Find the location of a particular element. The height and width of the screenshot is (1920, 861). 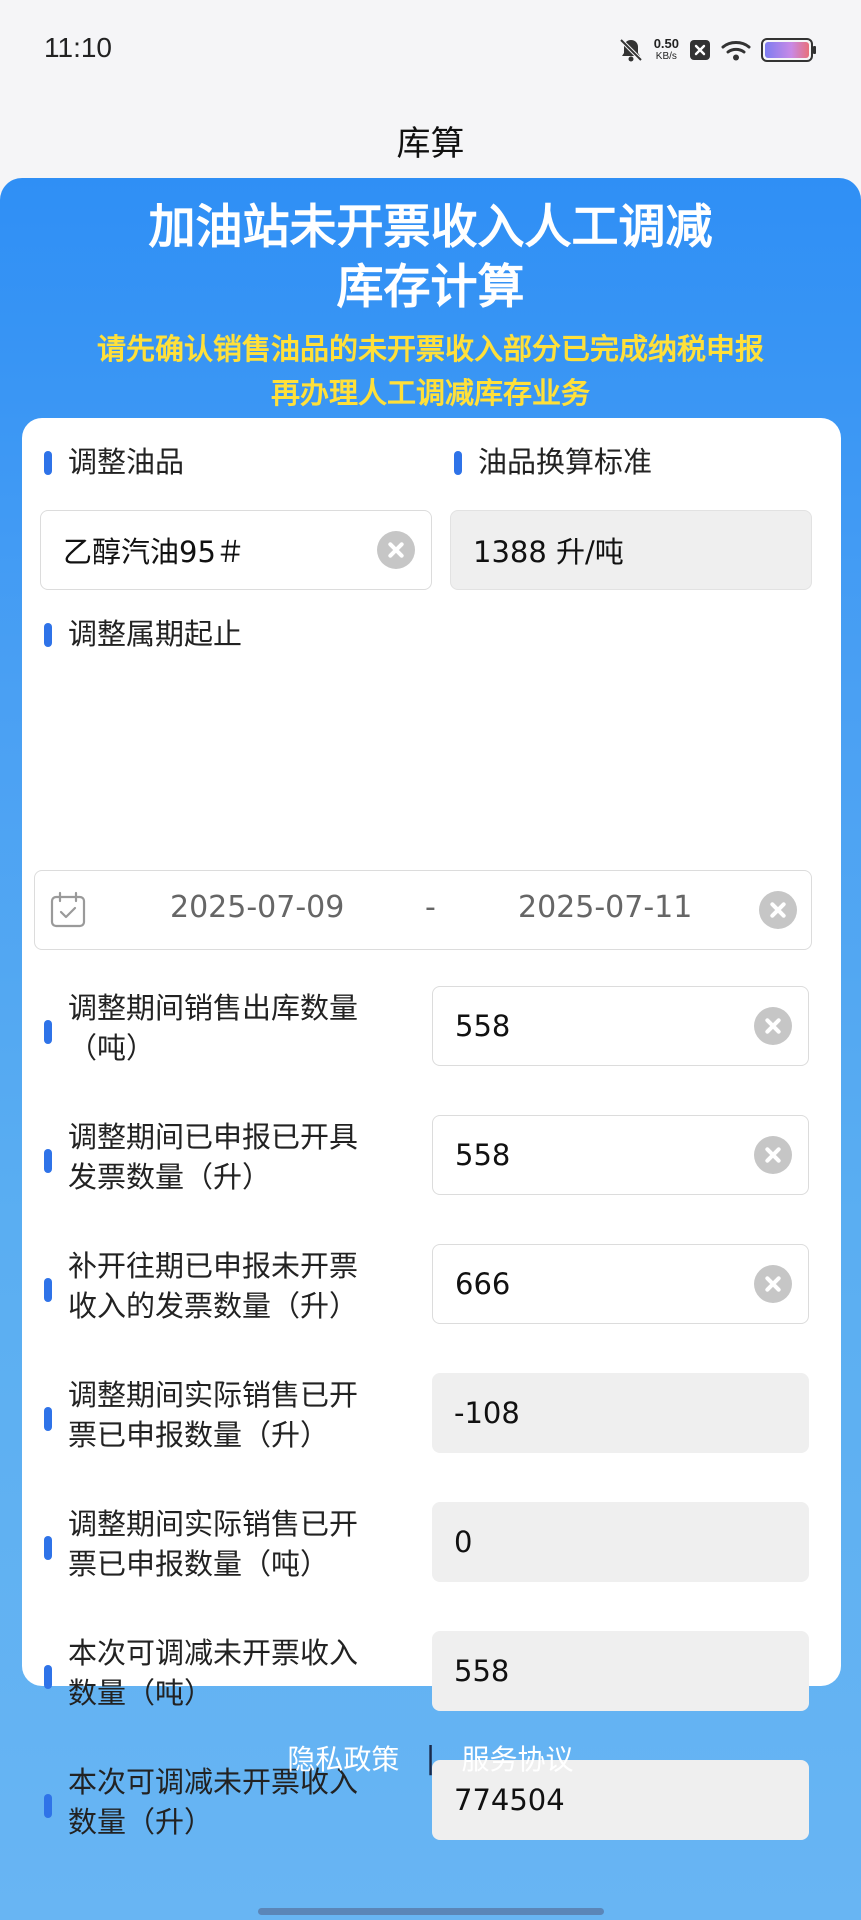

row-label: 本次可调减未开票收入 数量（吨） is located at coordinates (201, 1673).